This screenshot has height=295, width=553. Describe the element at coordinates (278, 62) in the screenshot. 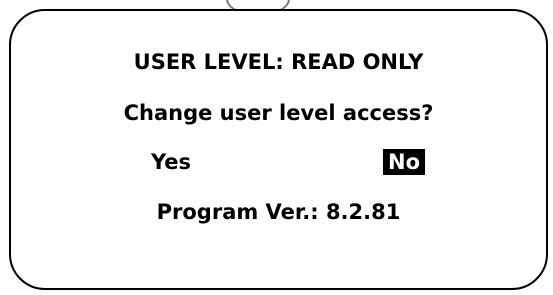

I see `user-level-title: USER LEVEL: READ ONLY` at that location.